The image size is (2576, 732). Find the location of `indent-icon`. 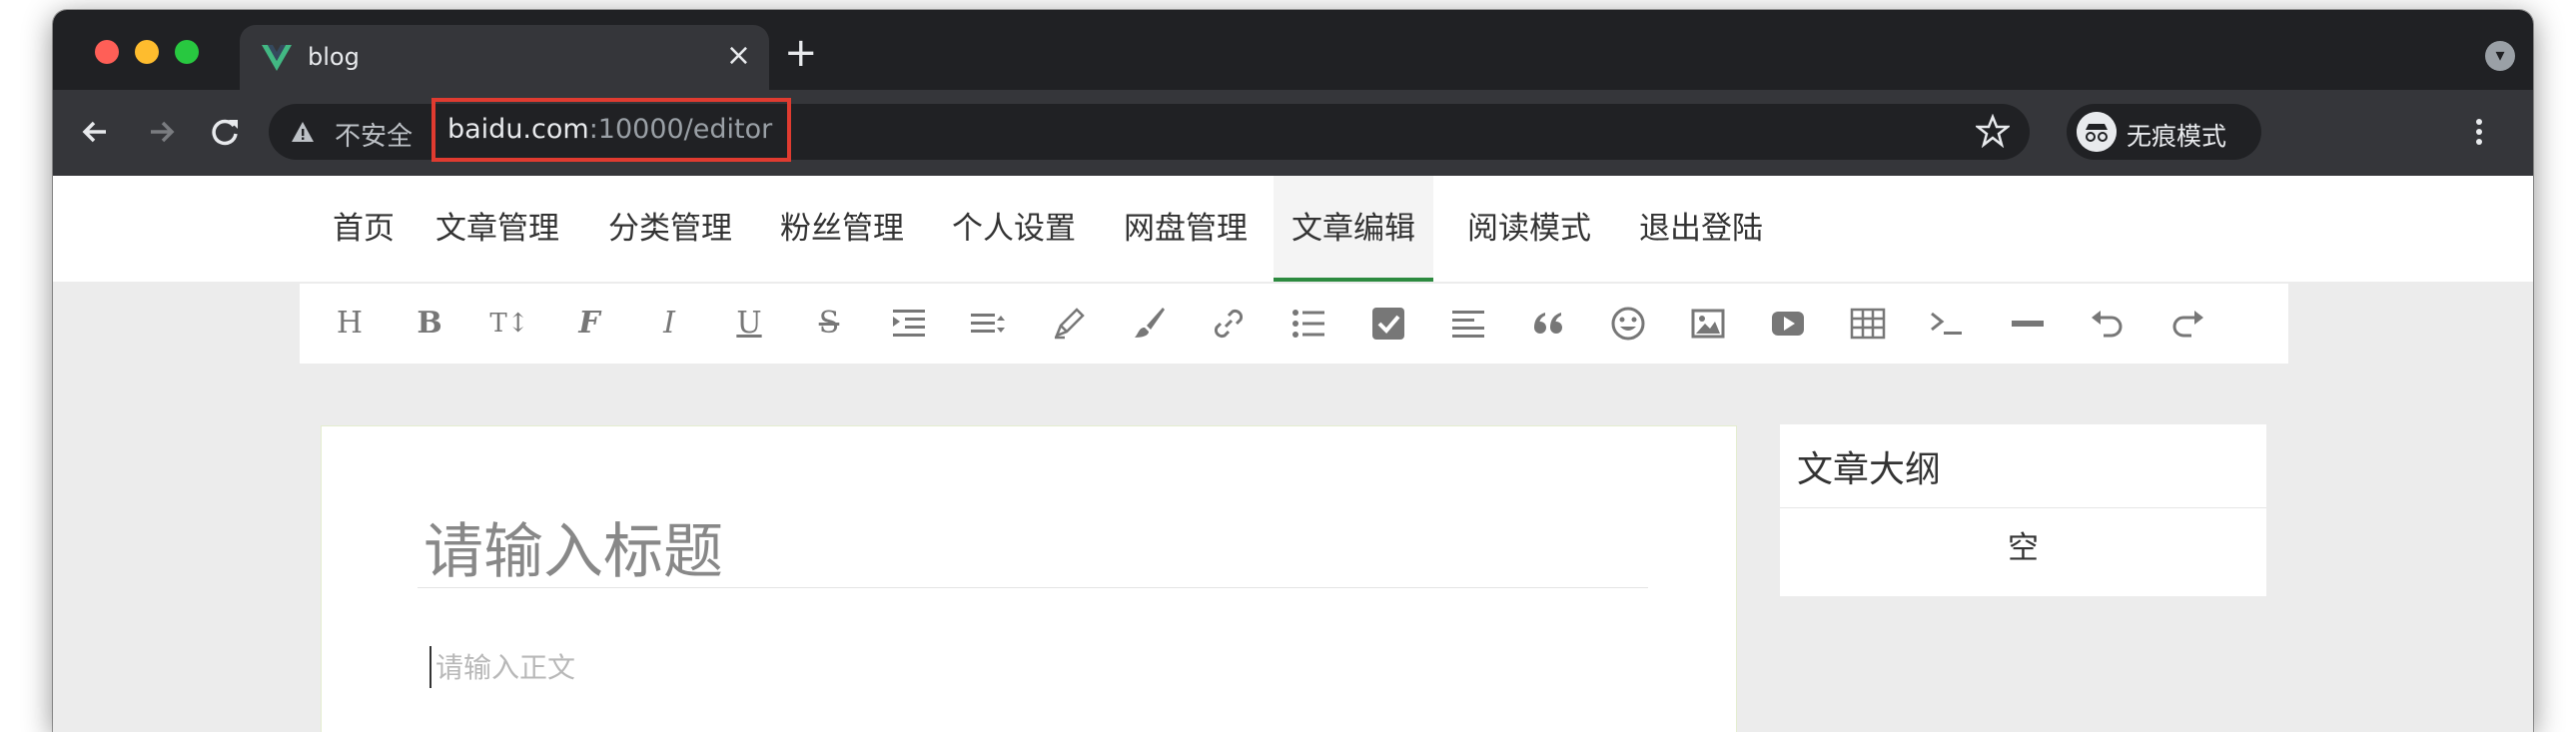

indent-icon is located at coordinates (909, 324).